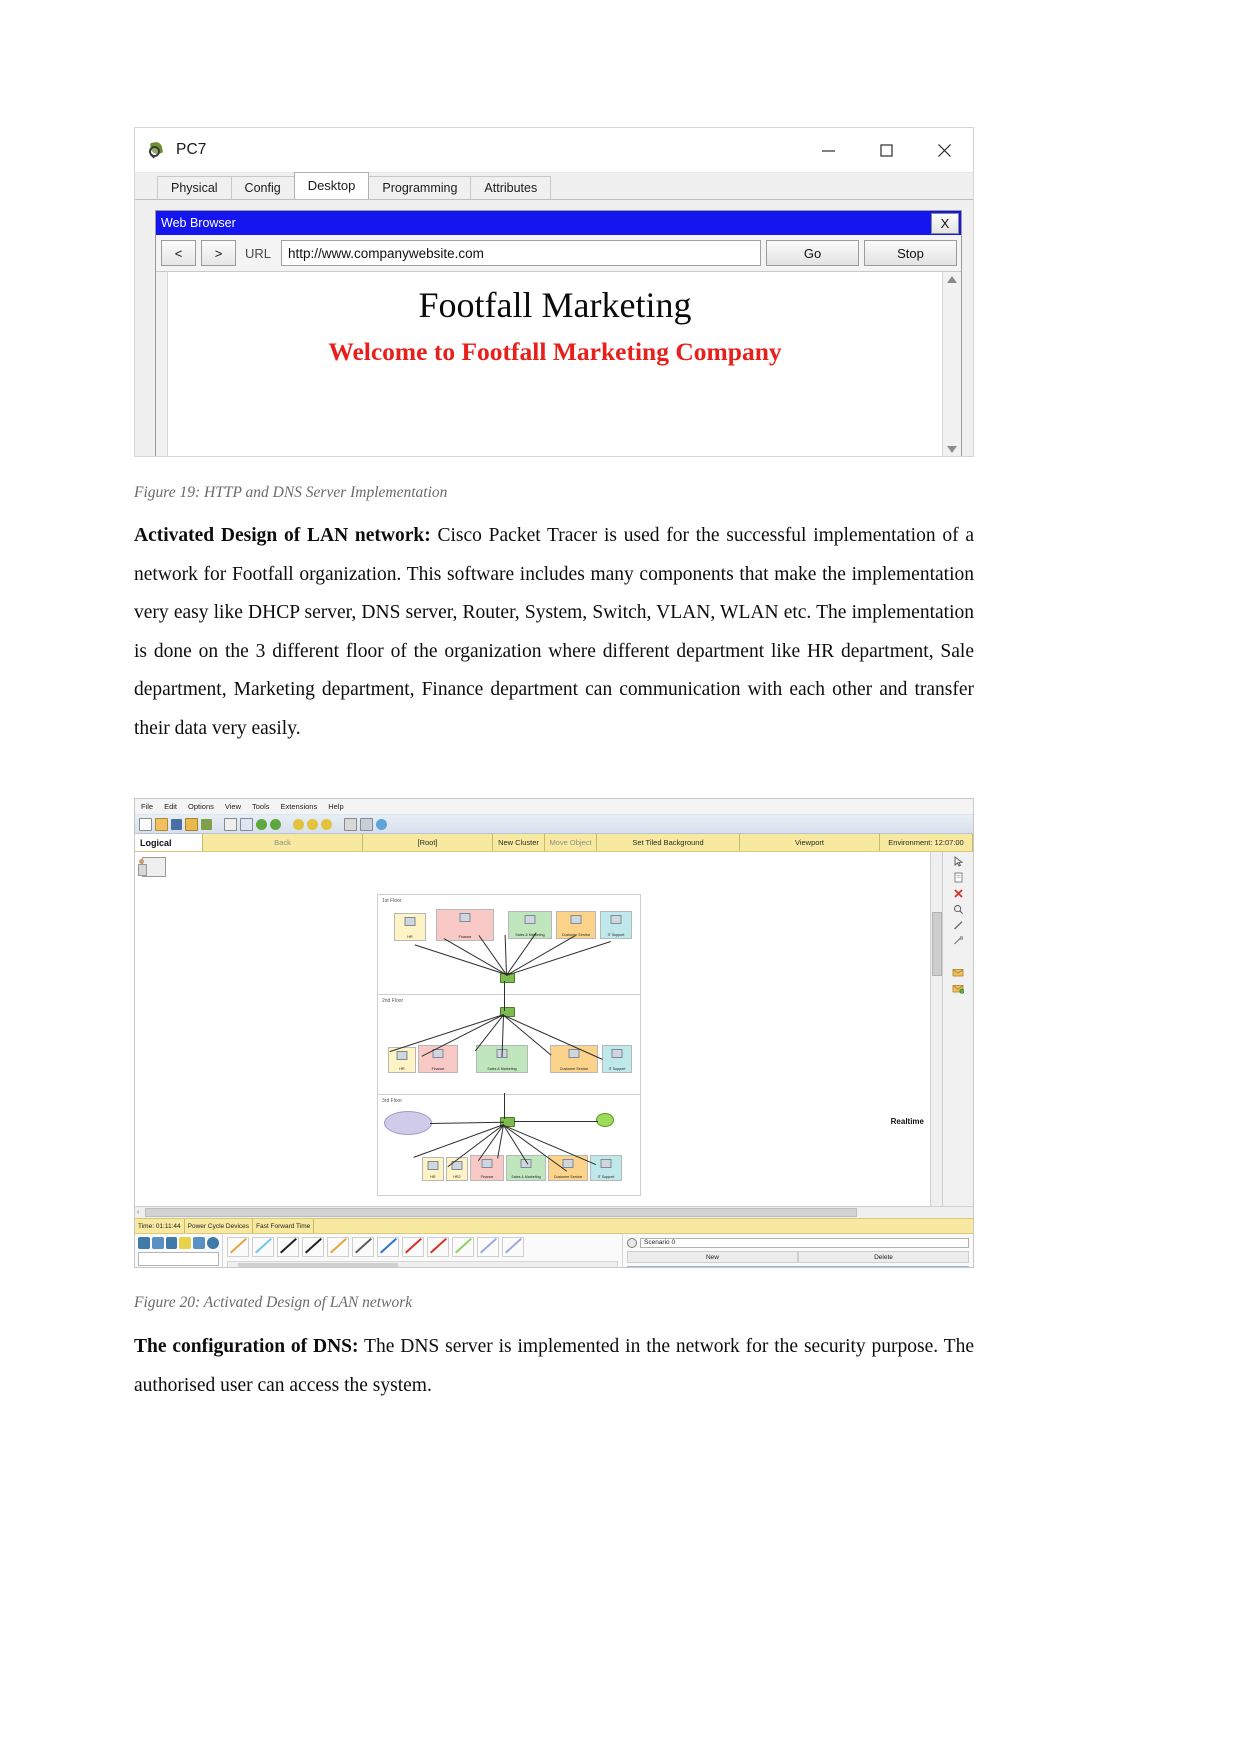 Image resolution: width=1241 pixels, height=1754 pixels. Describe the element at coordinates (144, 1243) in the screenshot. I see `network-devices-icon` at that location.